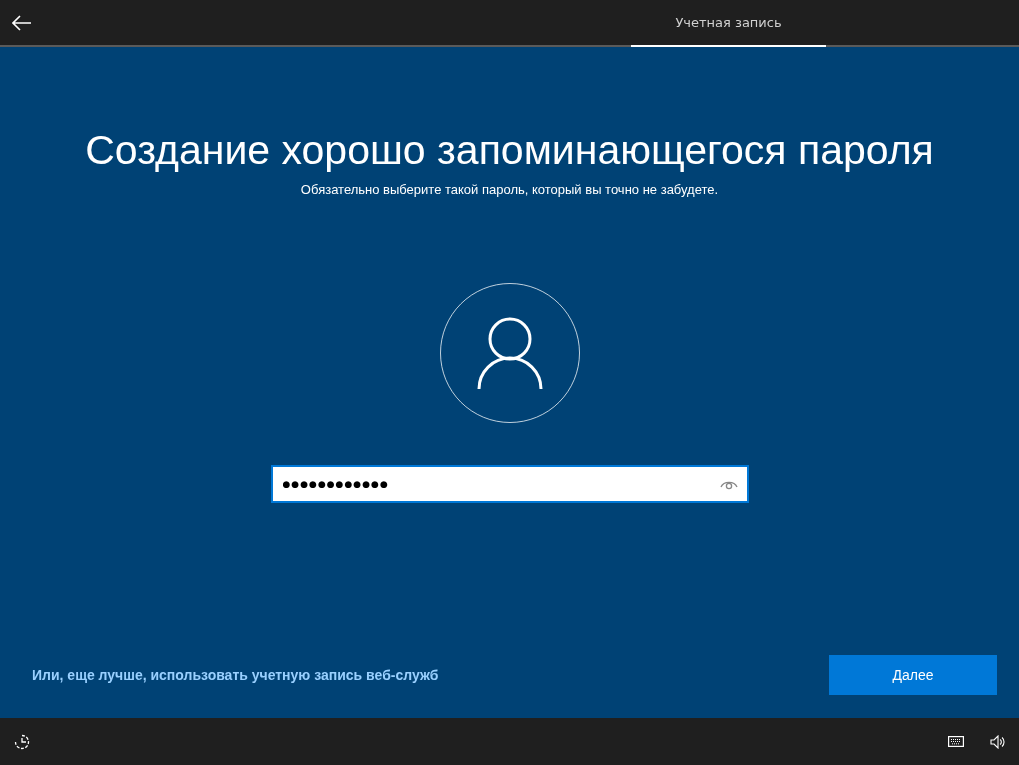 Image resolution: width=1019 pixels, height=765 pixels. I want to click on clock-arrow-icon, so click(22, 741).